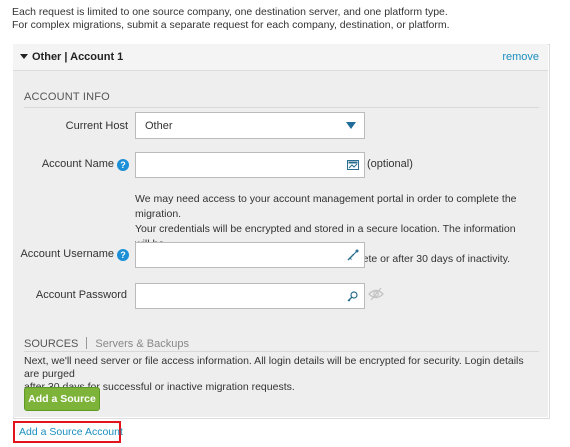 The image size is (570, 447). Describe the element at coordinates (280, 57) in the screenshot. I see `account-accordion-header: Other | Account 1 remove` at that location.